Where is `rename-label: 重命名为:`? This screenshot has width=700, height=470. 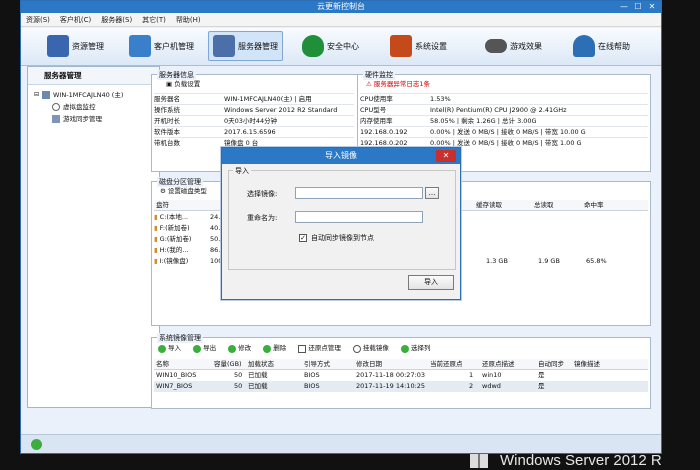 rename-label: 重命名为: is located at coordinates (262, 218).